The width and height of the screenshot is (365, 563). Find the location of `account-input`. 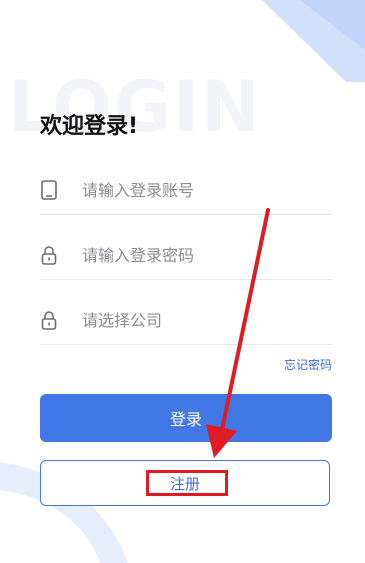

account-input is located at coordinates (202, 190).